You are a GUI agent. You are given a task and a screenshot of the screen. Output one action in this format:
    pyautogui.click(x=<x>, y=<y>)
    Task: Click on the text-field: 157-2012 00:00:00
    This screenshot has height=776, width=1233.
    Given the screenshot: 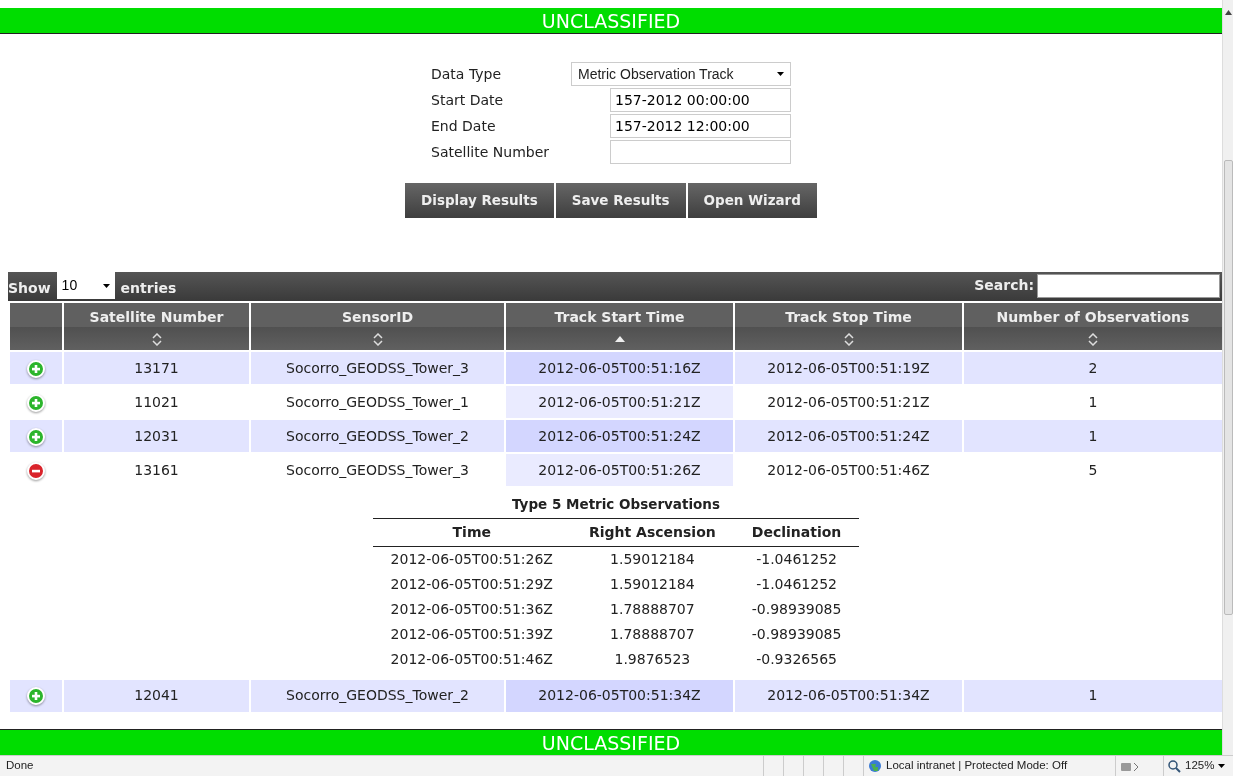 What is the action you would take?
    pyautogui.click(x=700, y=100)
    